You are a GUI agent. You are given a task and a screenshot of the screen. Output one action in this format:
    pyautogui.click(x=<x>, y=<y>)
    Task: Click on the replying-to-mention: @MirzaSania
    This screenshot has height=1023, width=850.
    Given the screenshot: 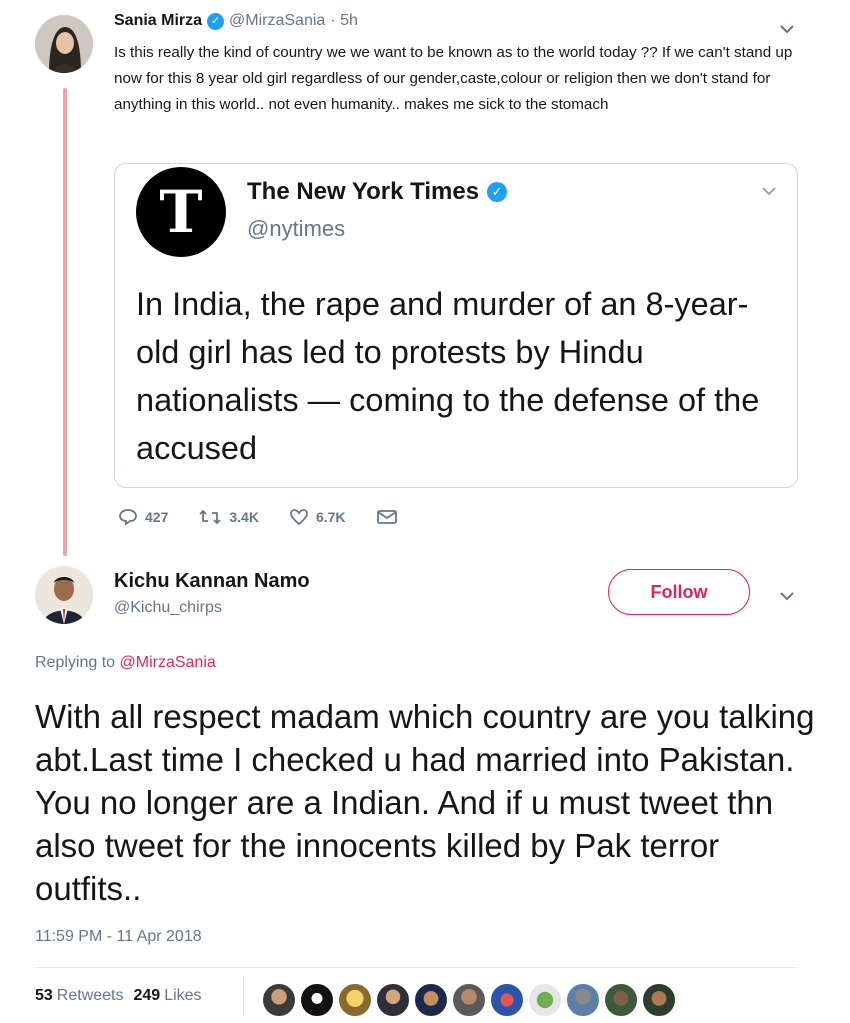 What is the action you would take?
    pyautogui.click(x=168, y=662)
    